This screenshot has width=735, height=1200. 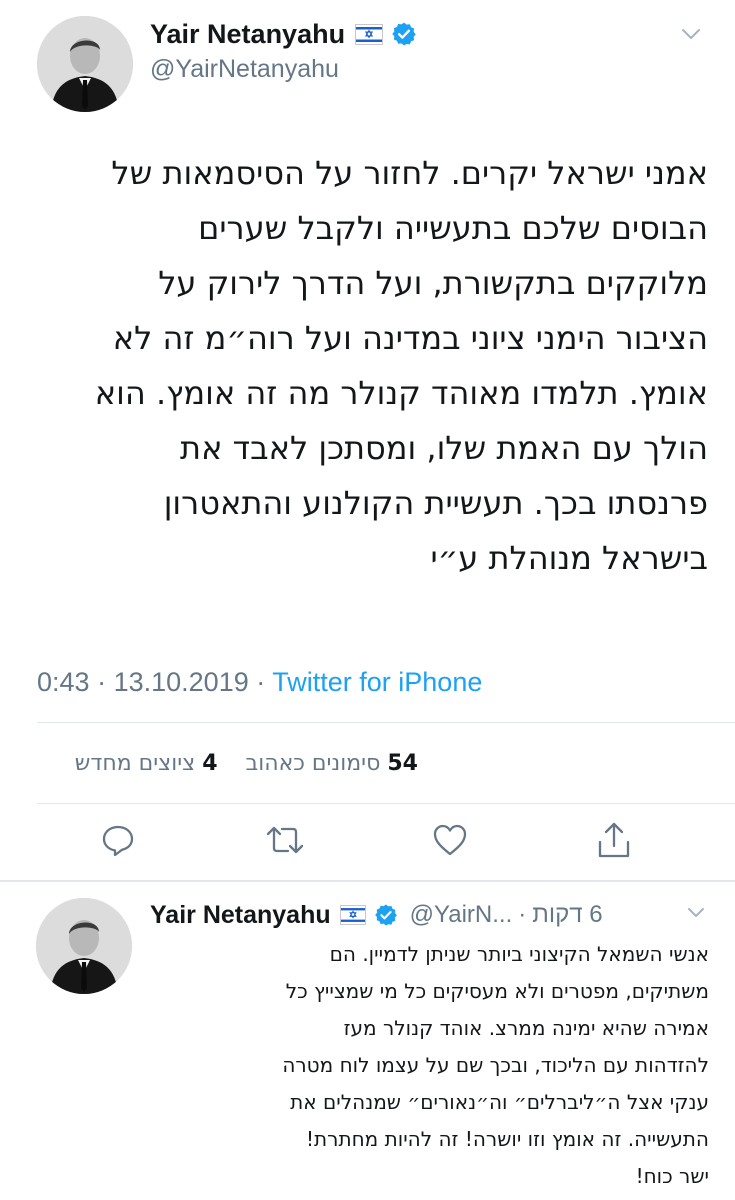 What do you see at coordinates (118, 840) in the screenshot?
I see `reply-icon` at bounding box center [118, 840].